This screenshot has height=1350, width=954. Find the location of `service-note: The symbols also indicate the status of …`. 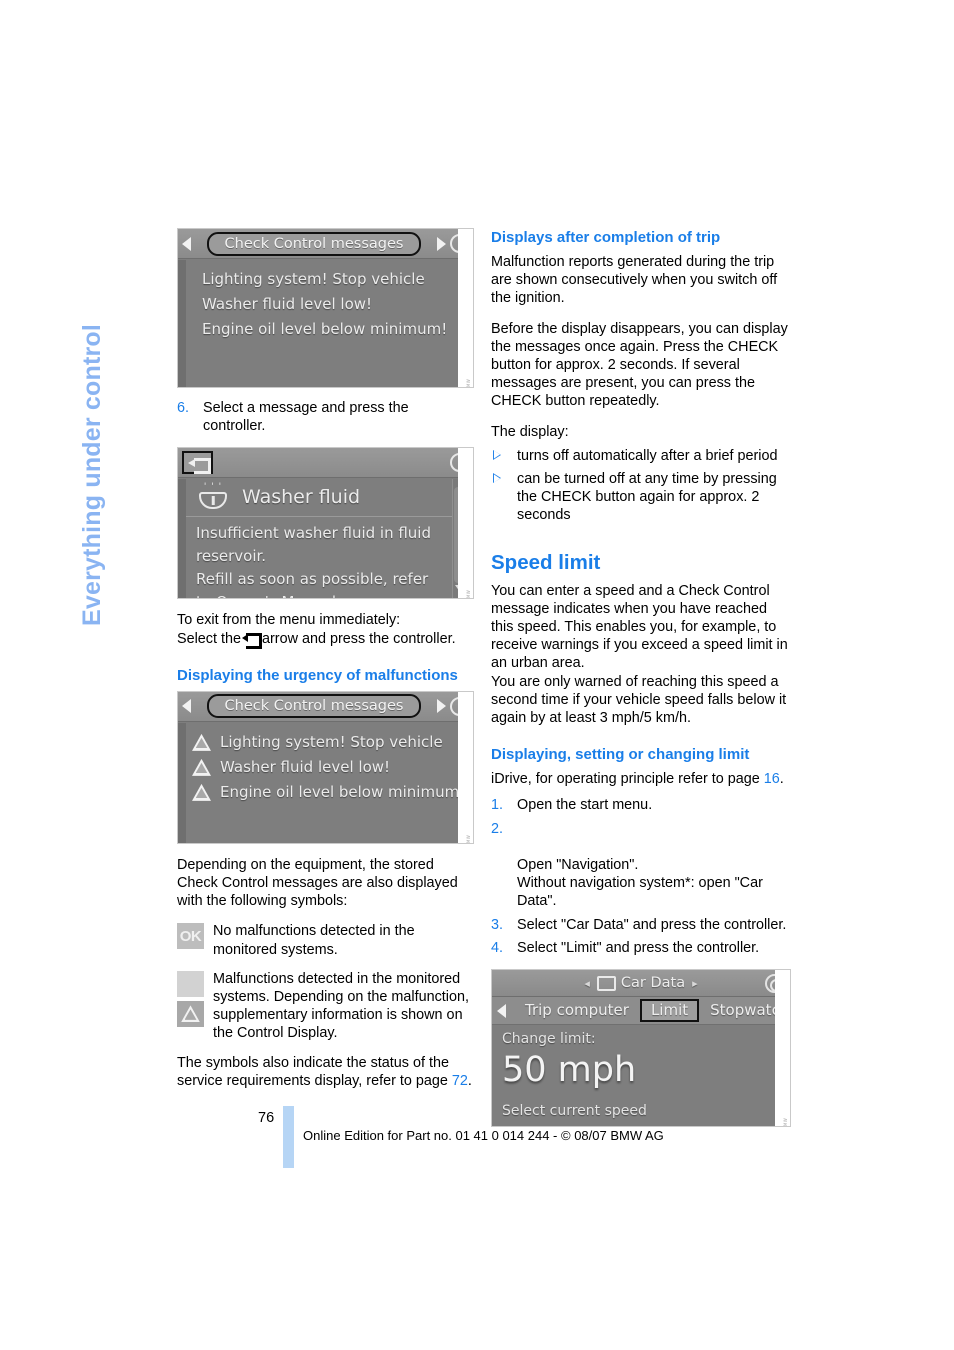

service-note: The symbols also indicate the status of … is located at coordinates (325, 1072).